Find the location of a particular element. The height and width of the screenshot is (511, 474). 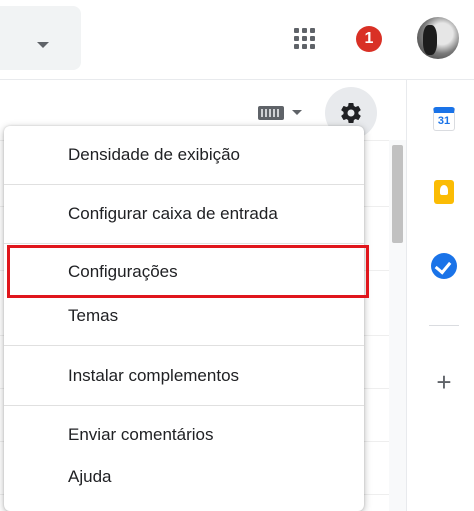

keep-icon is located at coordinates (444, 192).